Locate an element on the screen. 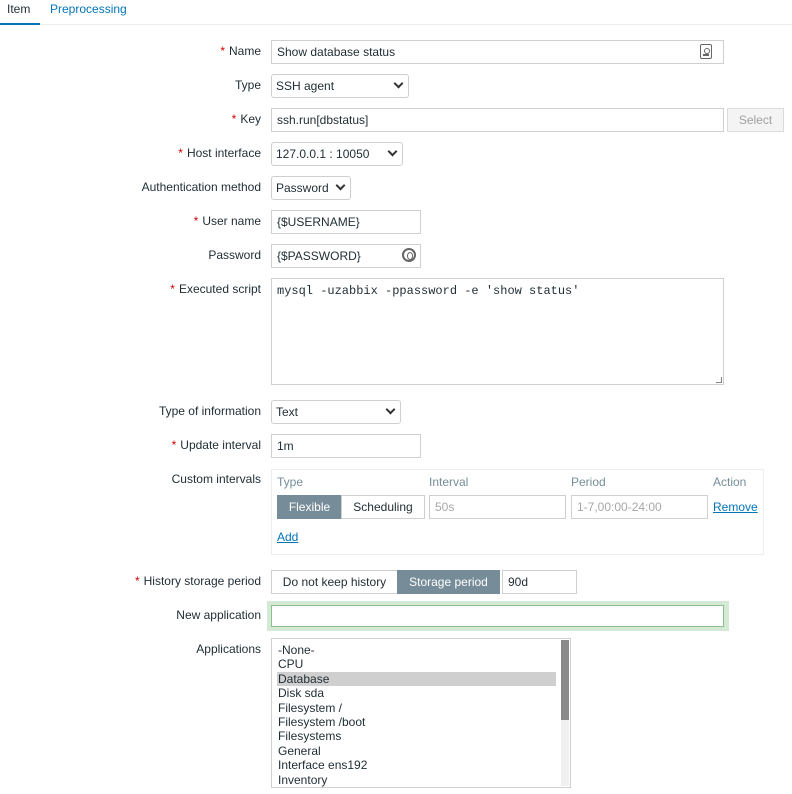 The height and width of the screenshot is (794, 792). ci-remove-link: Remove is located at coordinates (735, 507).